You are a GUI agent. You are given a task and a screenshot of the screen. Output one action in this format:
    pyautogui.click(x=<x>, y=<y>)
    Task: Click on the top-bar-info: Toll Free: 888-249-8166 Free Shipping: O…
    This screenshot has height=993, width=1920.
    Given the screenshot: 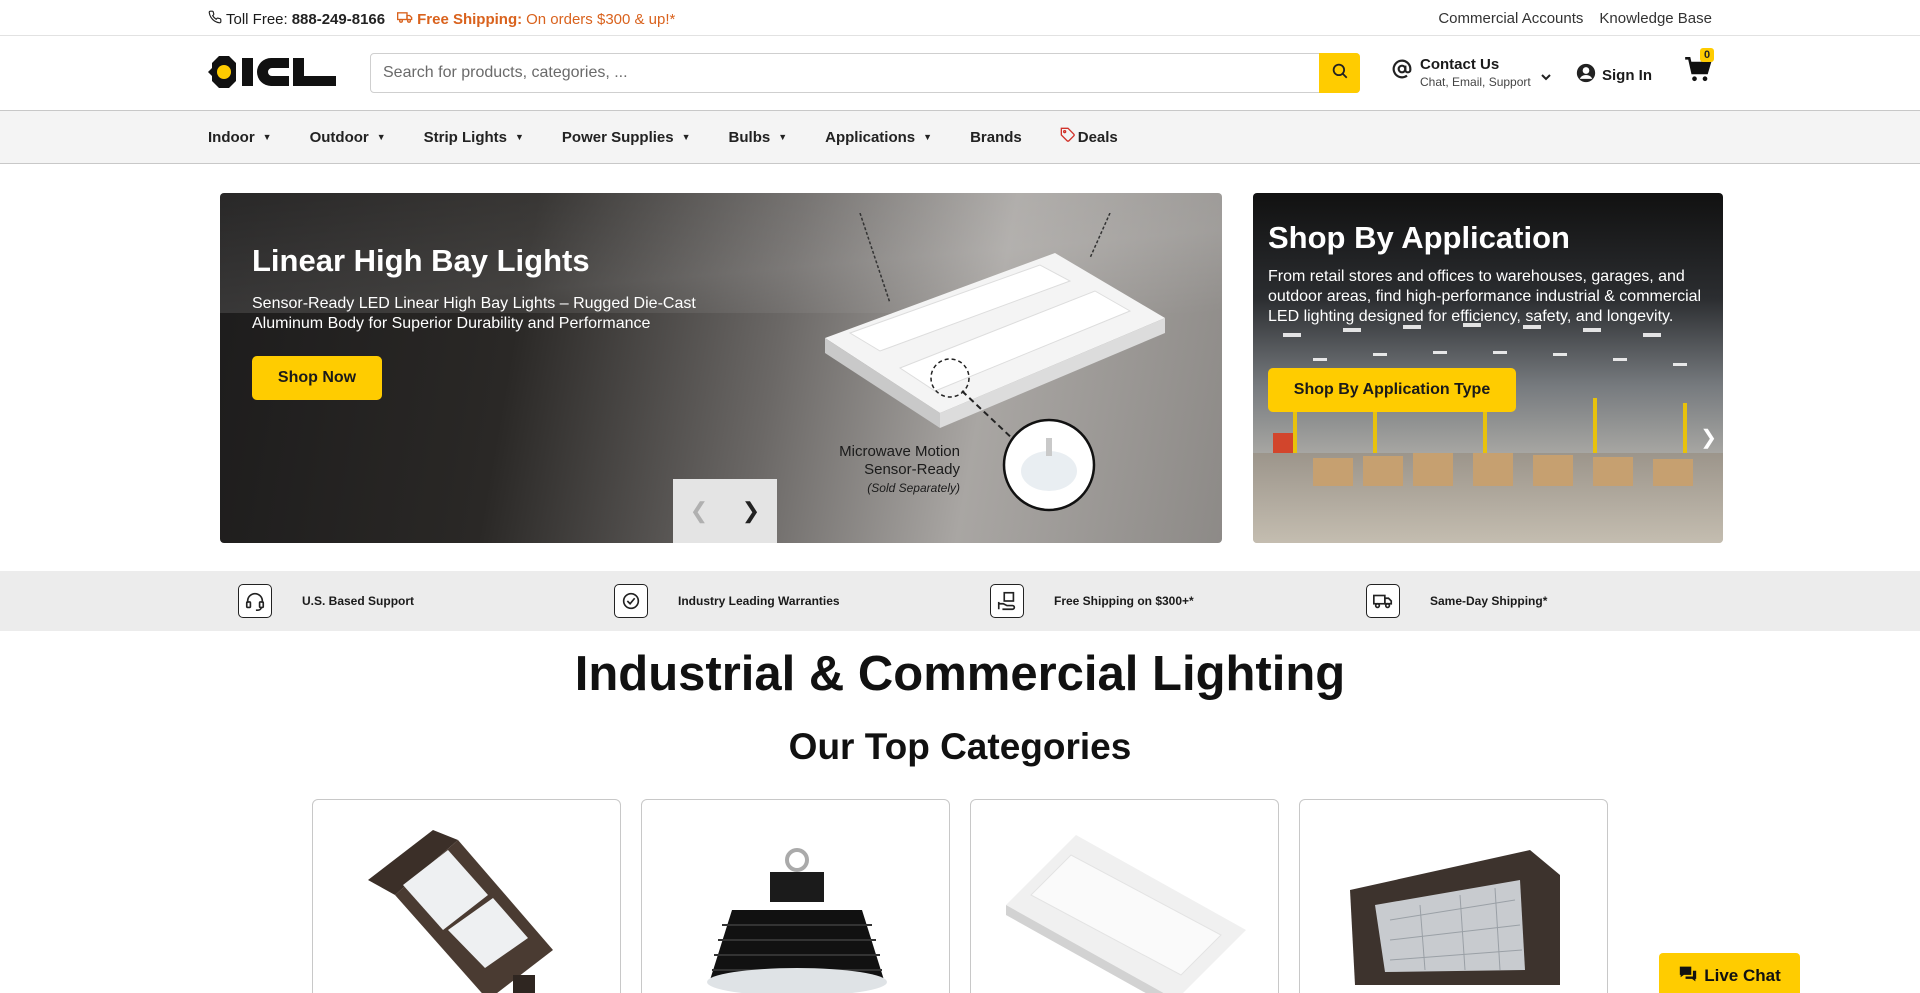 What is the action you would take?
    pyautogui.click(x=441, y=19)
    